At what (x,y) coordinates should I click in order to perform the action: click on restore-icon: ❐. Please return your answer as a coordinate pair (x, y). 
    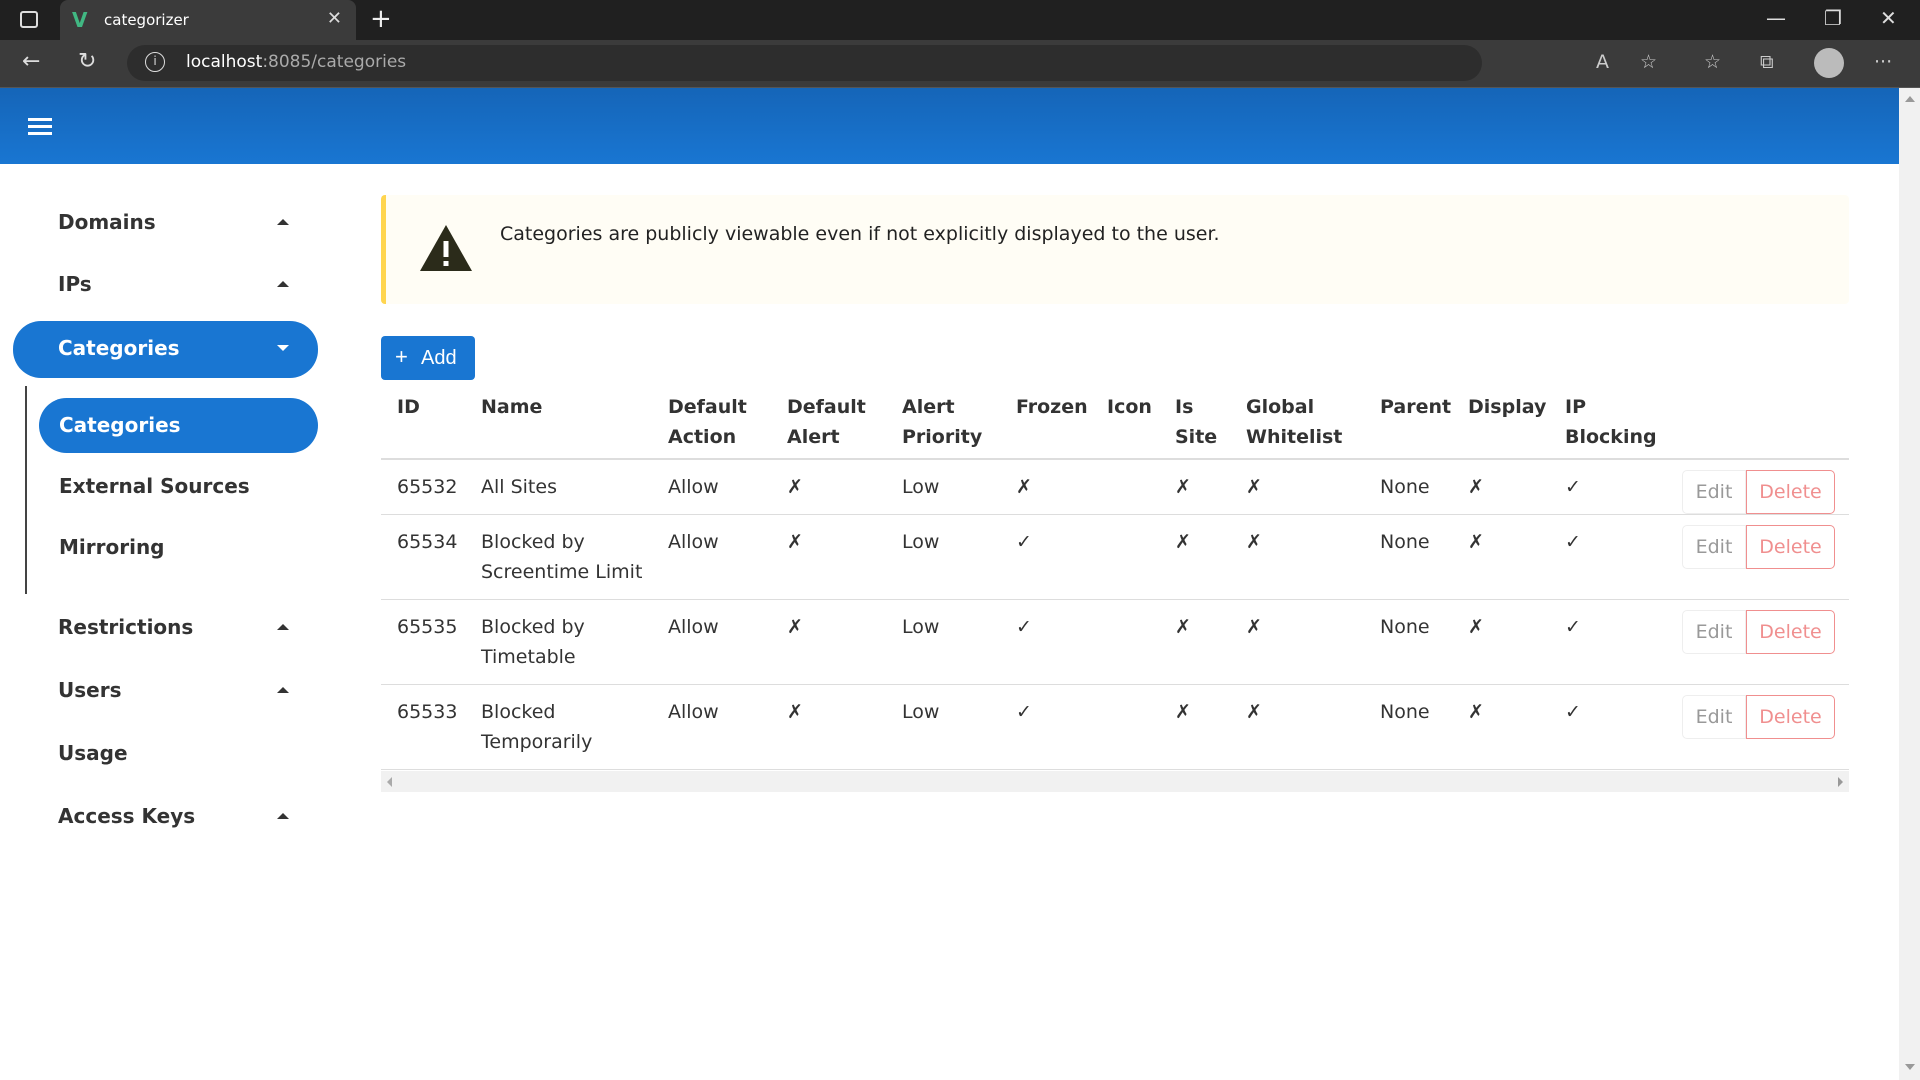
    Looking at the image, I should click on (1833, 18).